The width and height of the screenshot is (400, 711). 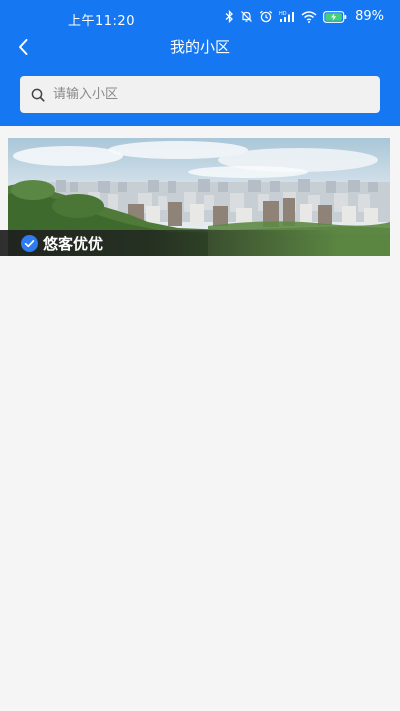 I want to click on search-icon, so click(x=38, y=95).